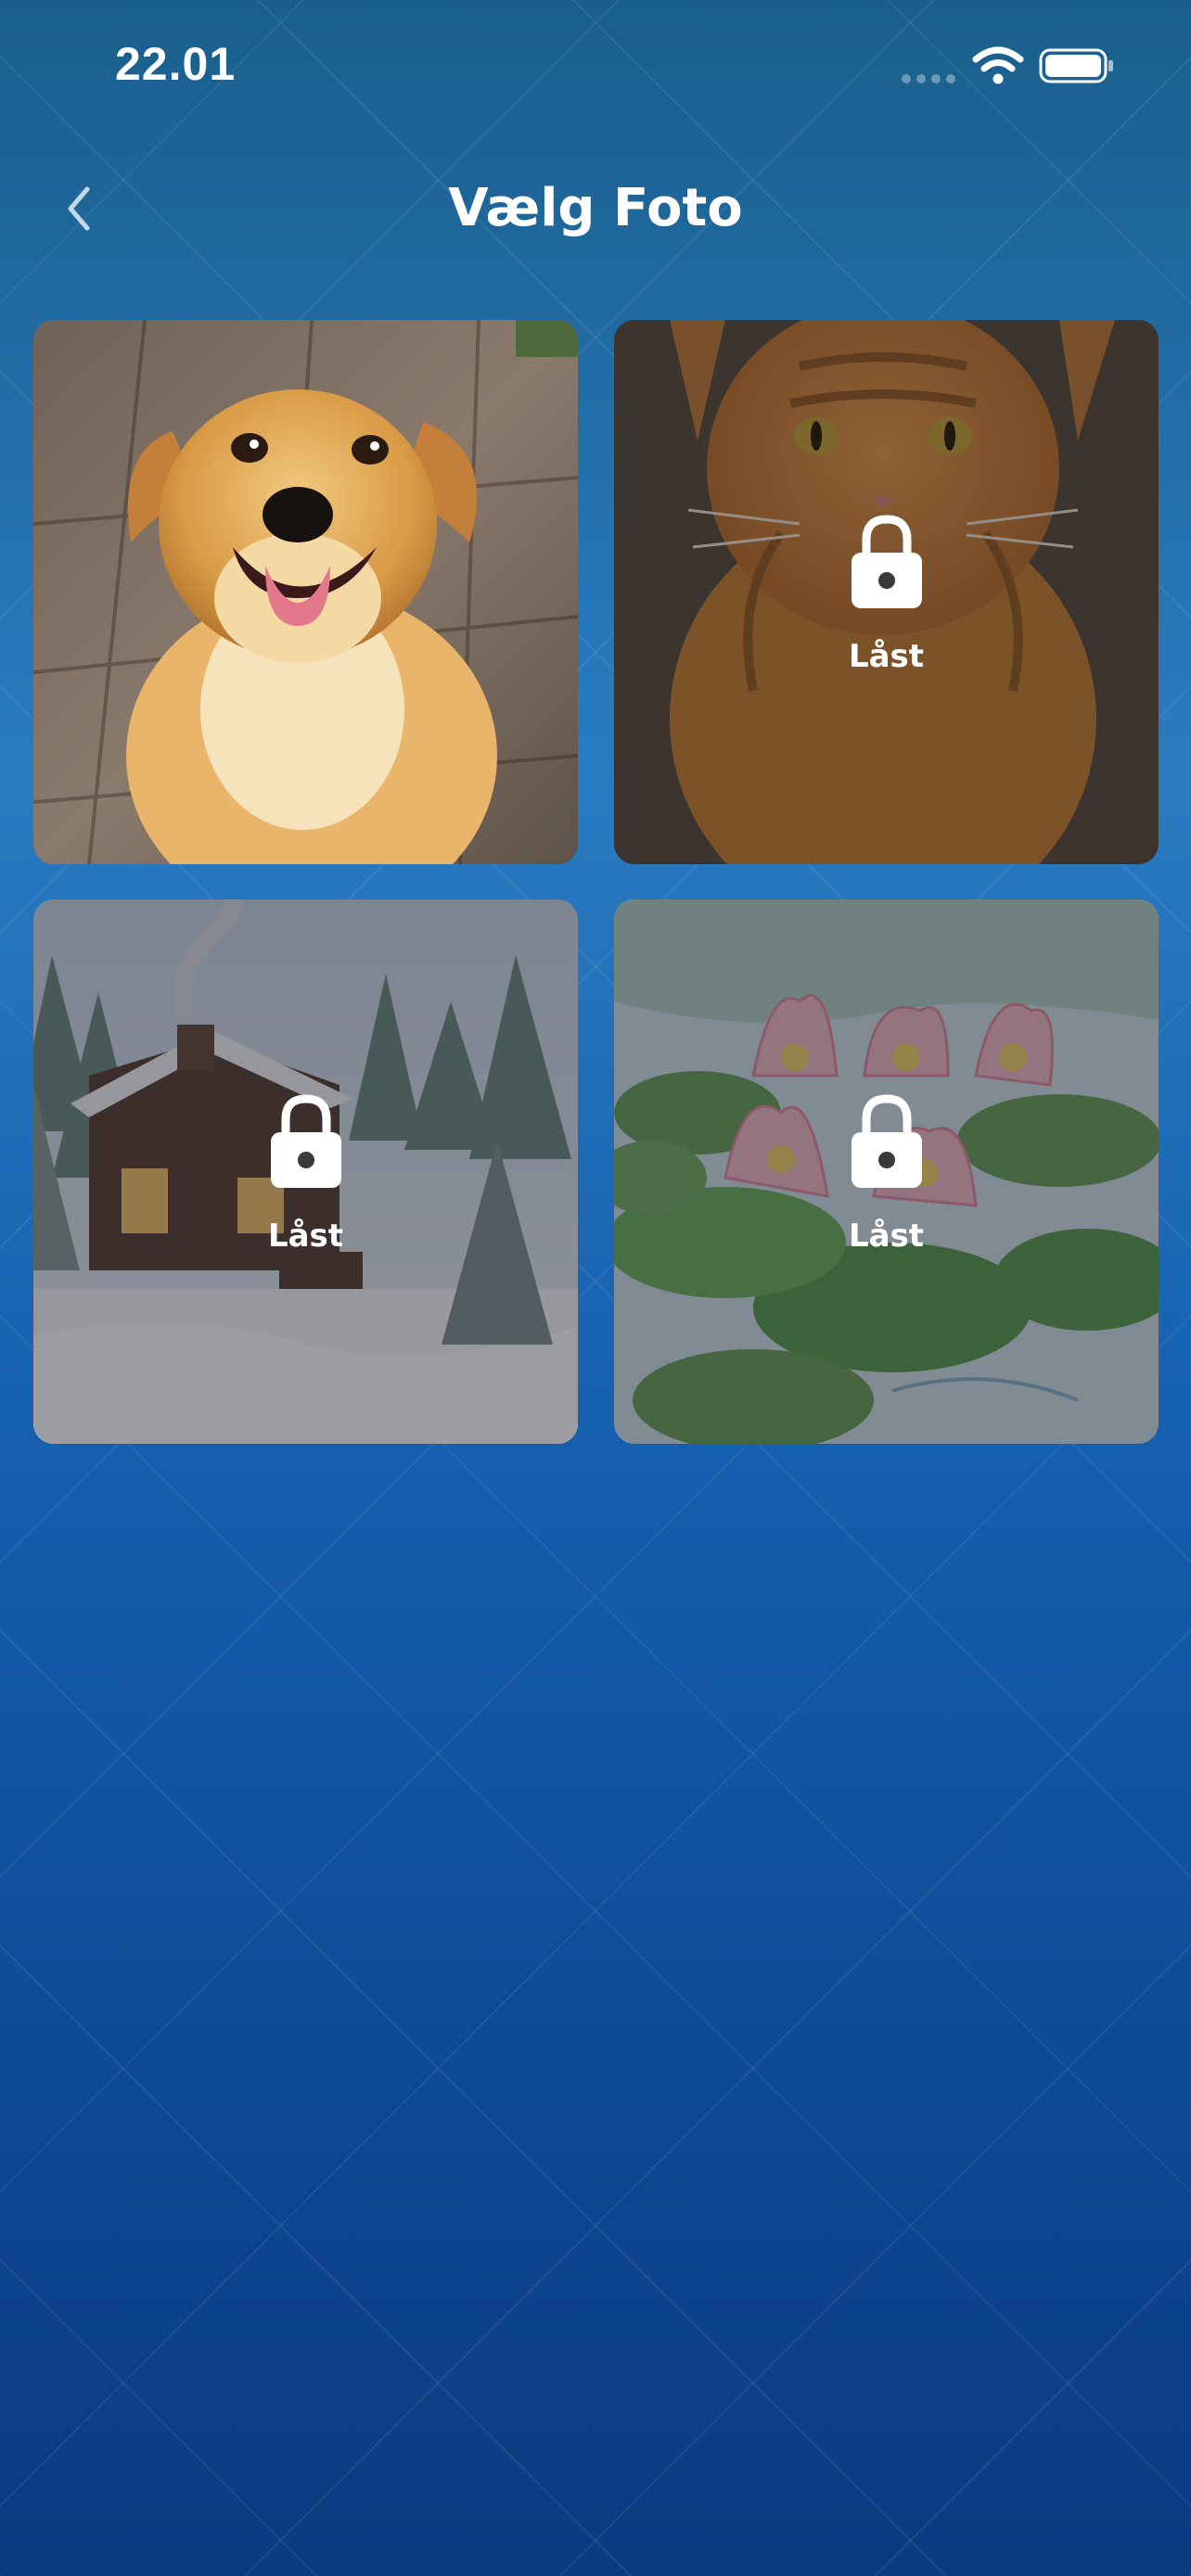  I want to click on battery-icon, so click(1076, 66).